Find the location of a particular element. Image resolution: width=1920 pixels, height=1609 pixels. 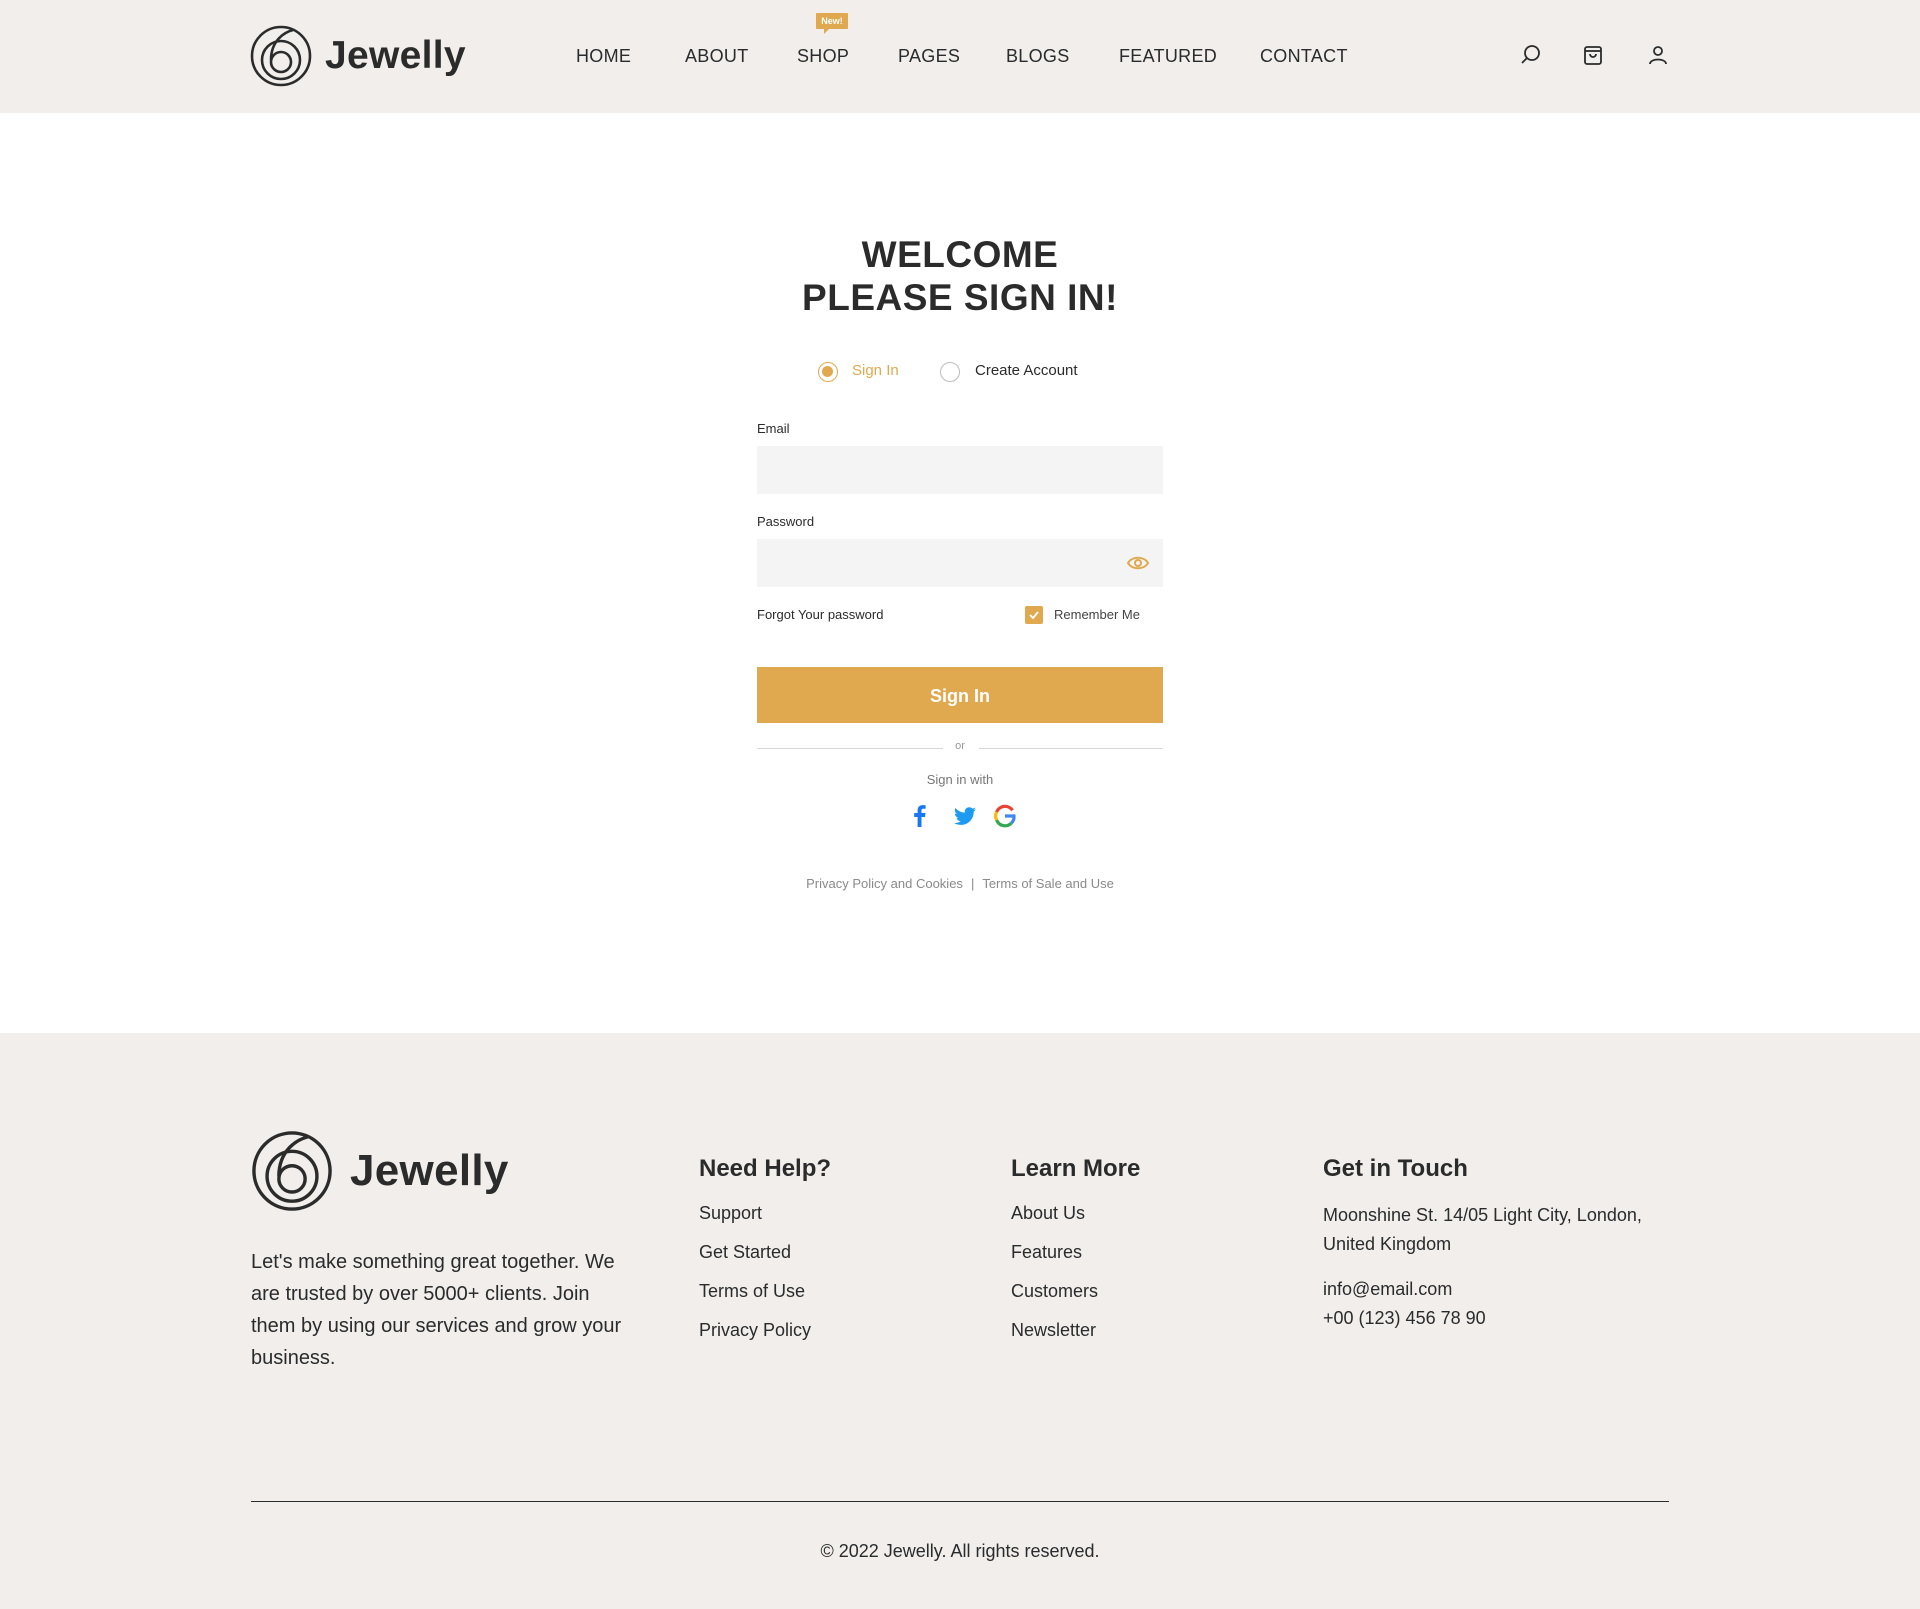

user-icon is located at coordinates (1658, 55).